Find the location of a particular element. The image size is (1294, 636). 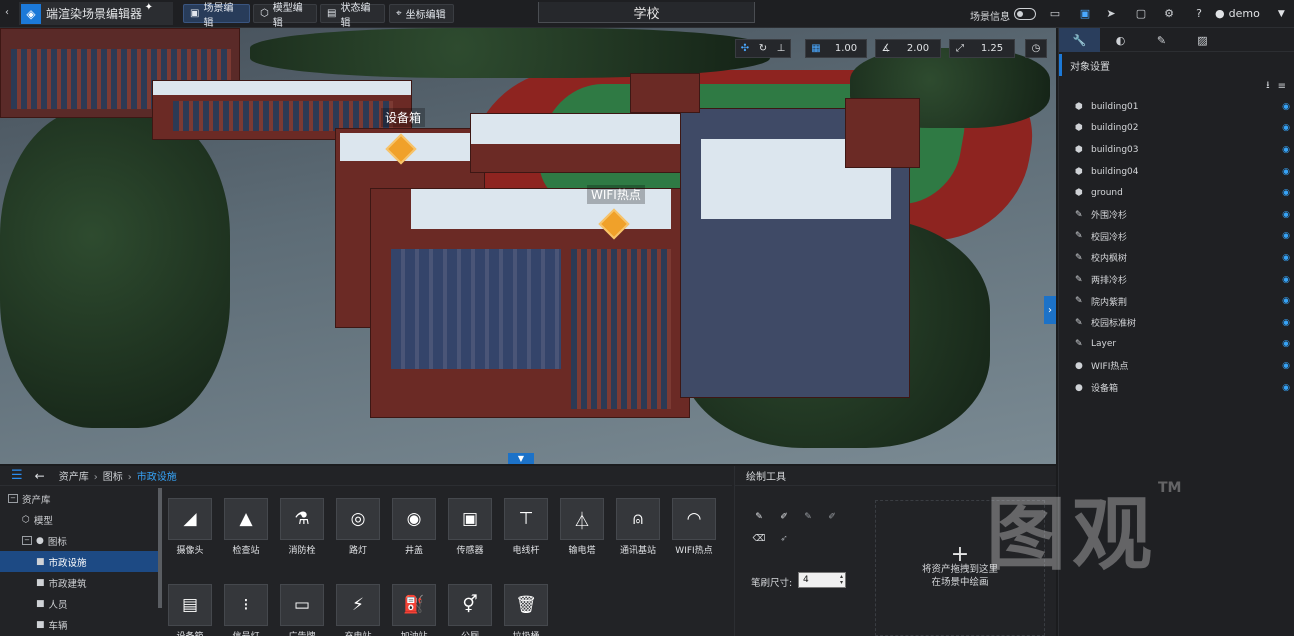

breadcrumb-root: 资产库 is located at coordinates (74, 477).